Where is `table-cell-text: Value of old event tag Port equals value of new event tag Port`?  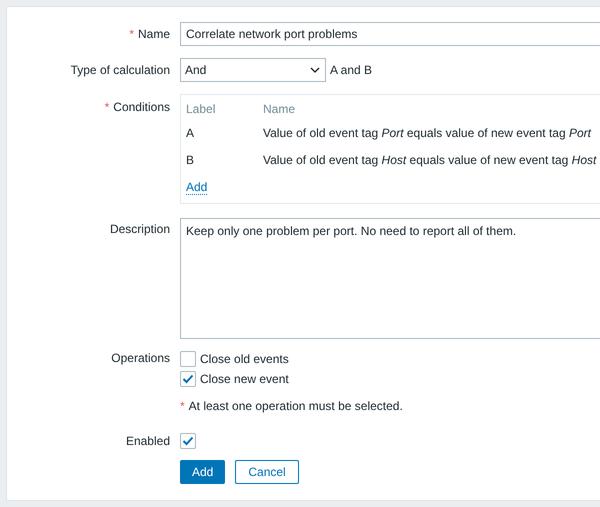
table-cell-text: Value of old event tag Port equals value of new event tag Port is located at coordinates (427, 133).